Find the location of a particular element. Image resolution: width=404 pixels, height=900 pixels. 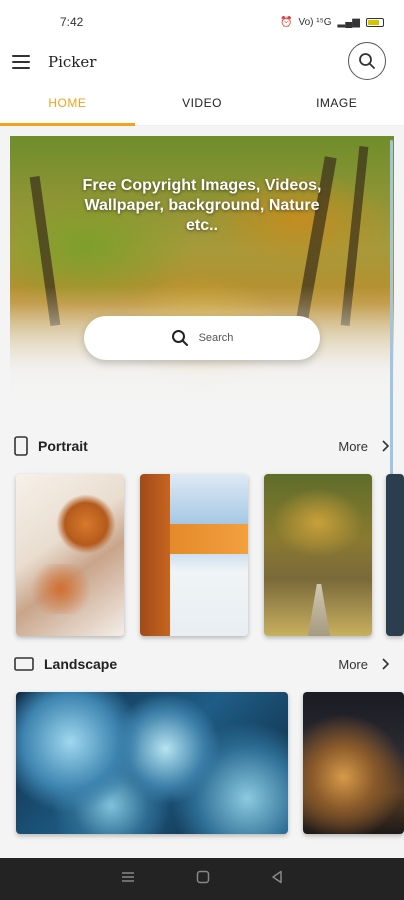

hamburger-menu-icon is located at coordinates (21, 62).